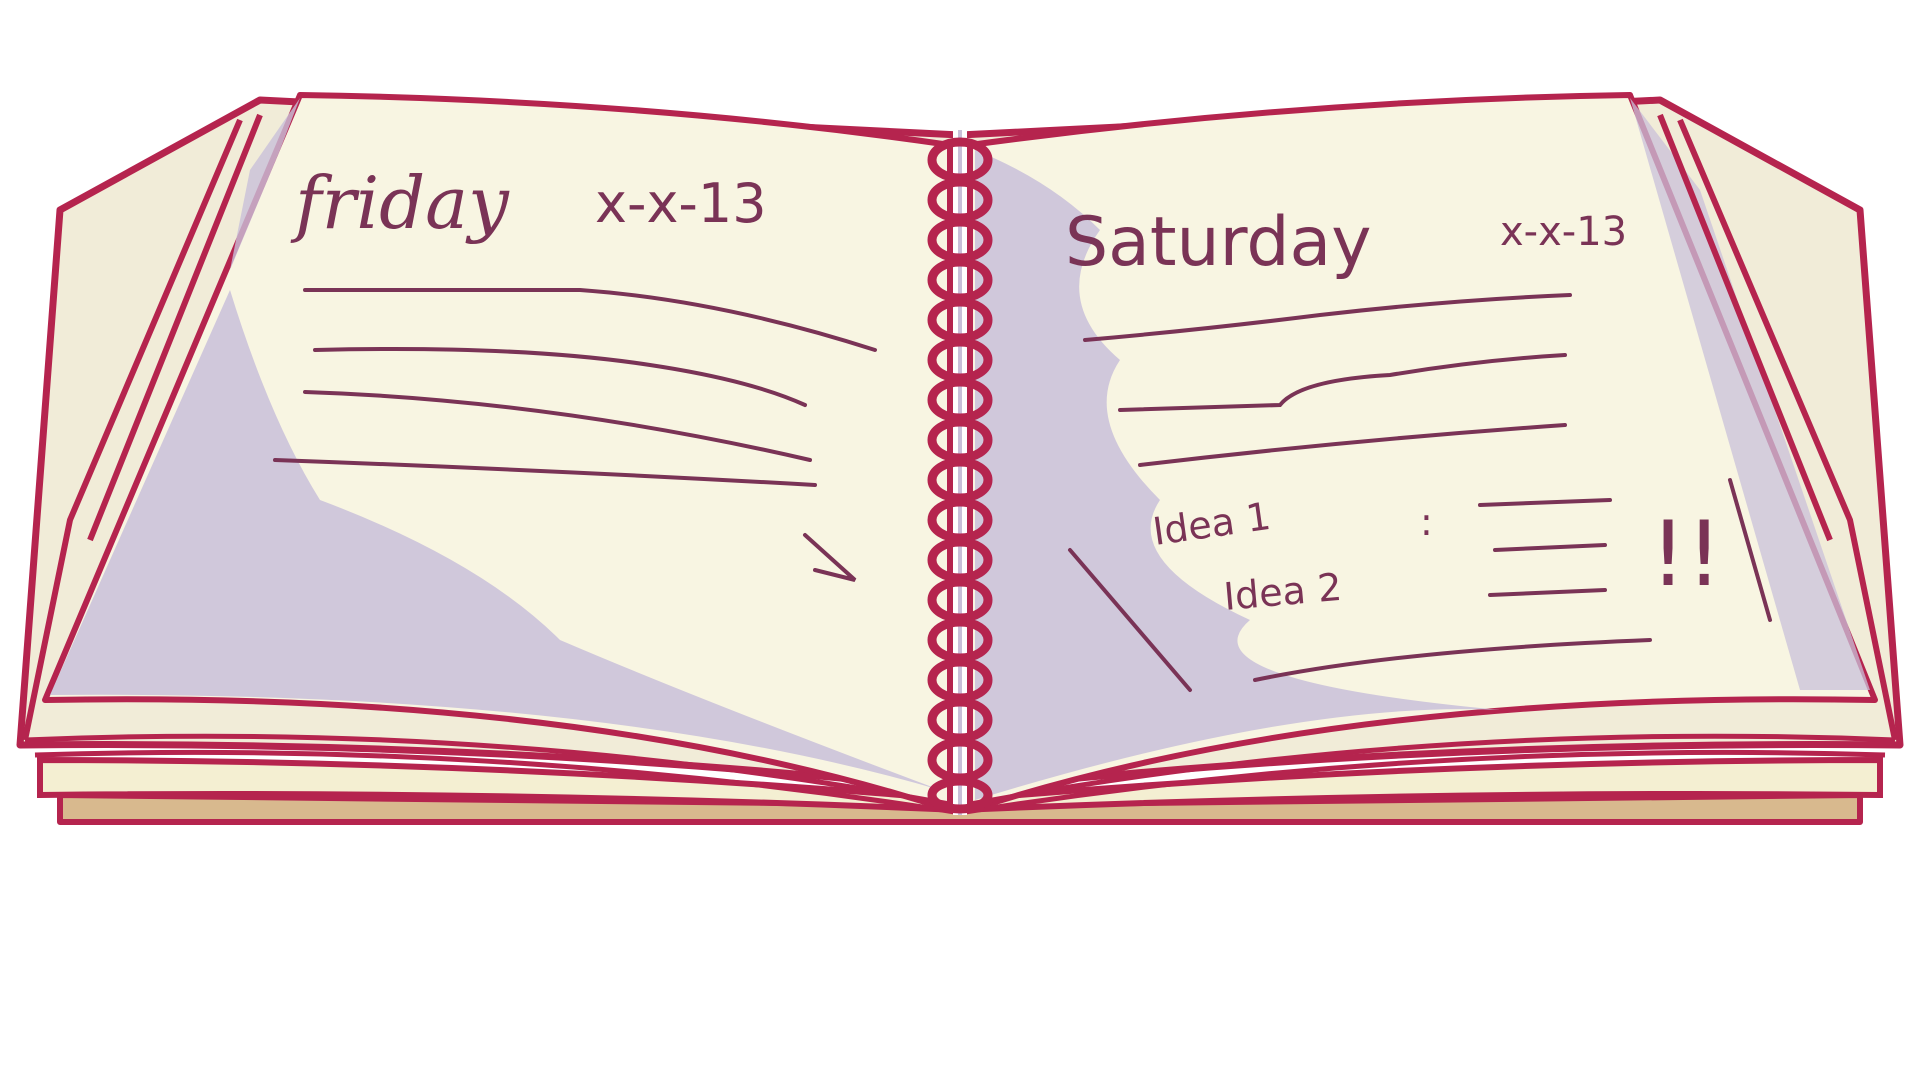 This screenshot has height=1085, width=1920. I want to click on left-page-day: friday, so click(400, 203).